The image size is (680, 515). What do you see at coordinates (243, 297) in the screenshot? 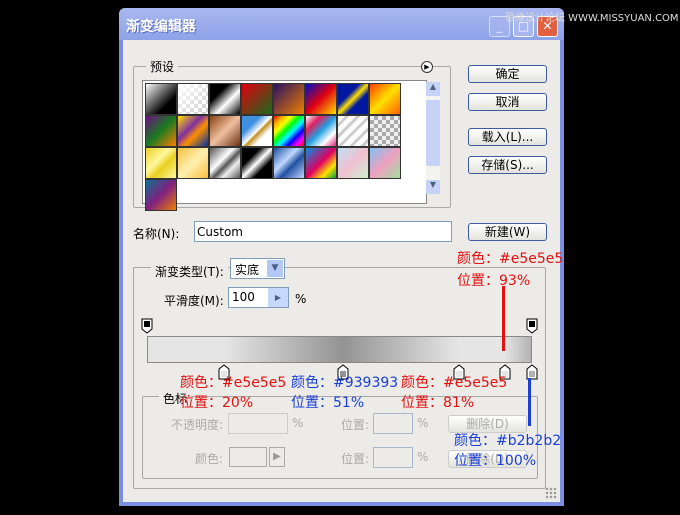
I see `smoothness-value: 100` at bounding box center [243, 297].